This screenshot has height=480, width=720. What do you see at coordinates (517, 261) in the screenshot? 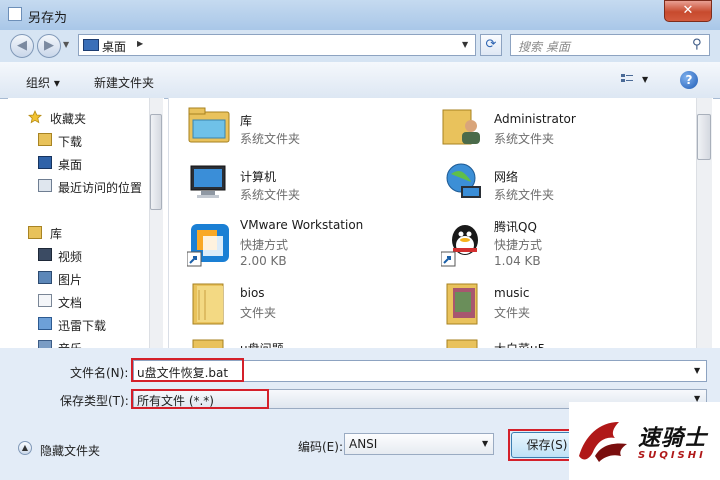
I see `file-size: 1.04 KB` at bounding box center [517, 261].